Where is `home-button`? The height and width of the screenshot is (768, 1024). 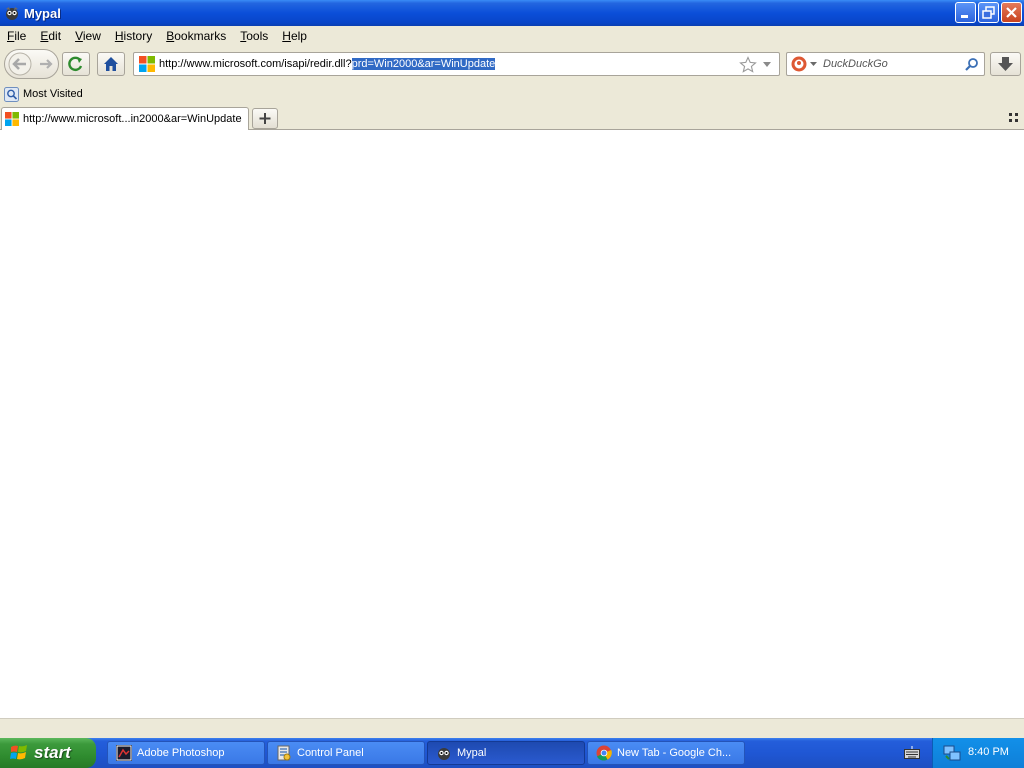
home-button is located at coordinates (111, 64).